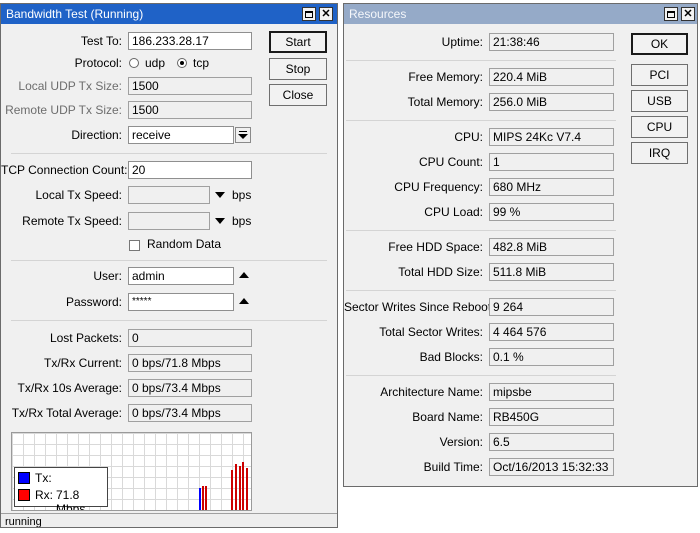 The height and width of the screenshot is (533, 700). I want to click on resource-label: Bad Blocks:, so click(451, 357).